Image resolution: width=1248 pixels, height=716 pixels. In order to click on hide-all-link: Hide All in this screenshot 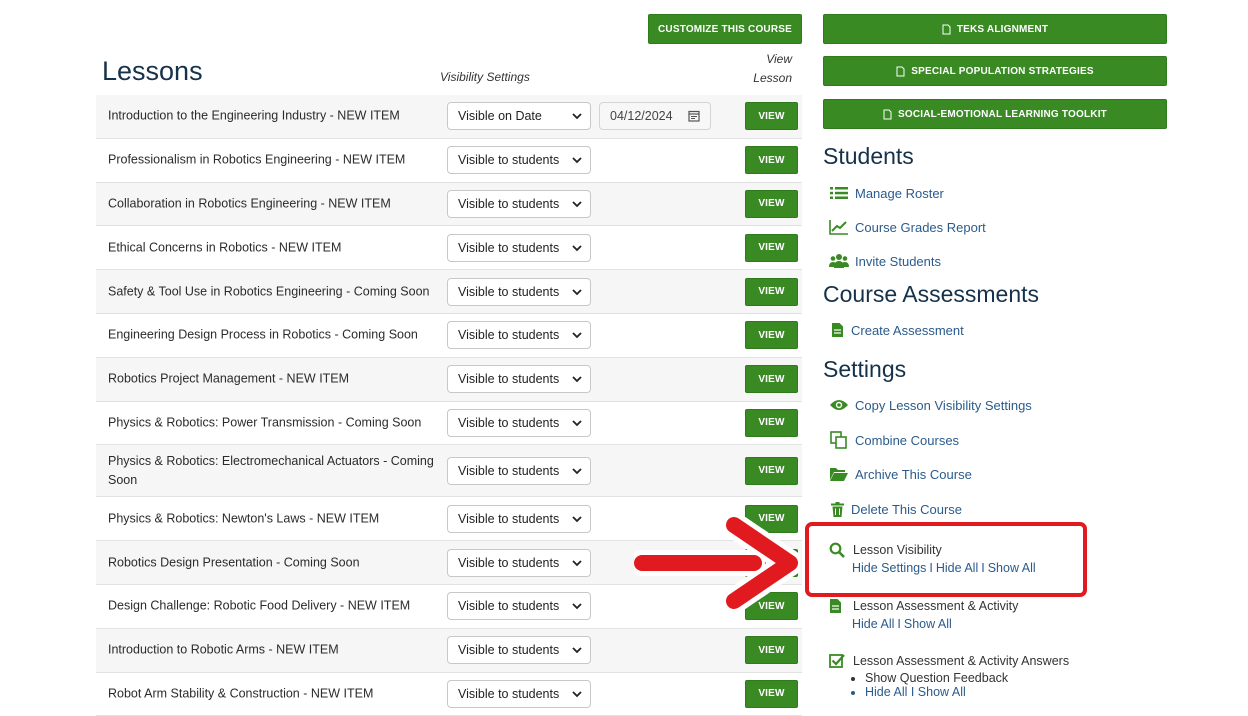, I will do `click(873, 624)`.